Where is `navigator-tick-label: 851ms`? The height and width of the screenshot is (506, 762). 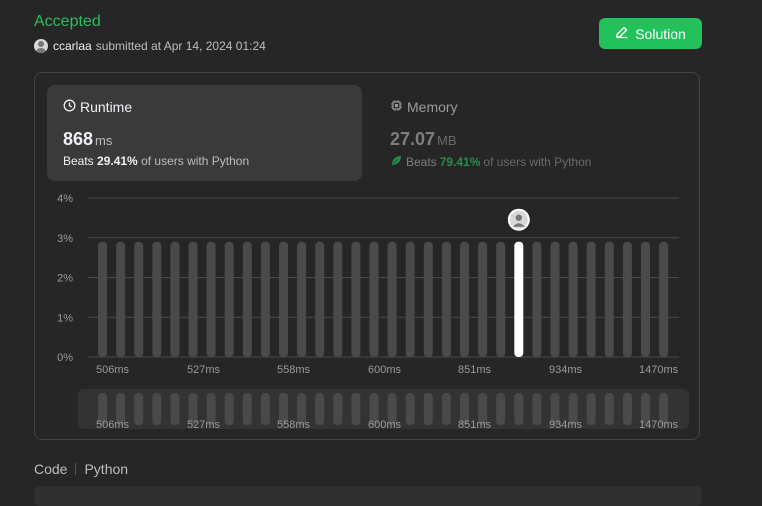
navigator-tick-label: 851ms is located at coordinates (475, 425).